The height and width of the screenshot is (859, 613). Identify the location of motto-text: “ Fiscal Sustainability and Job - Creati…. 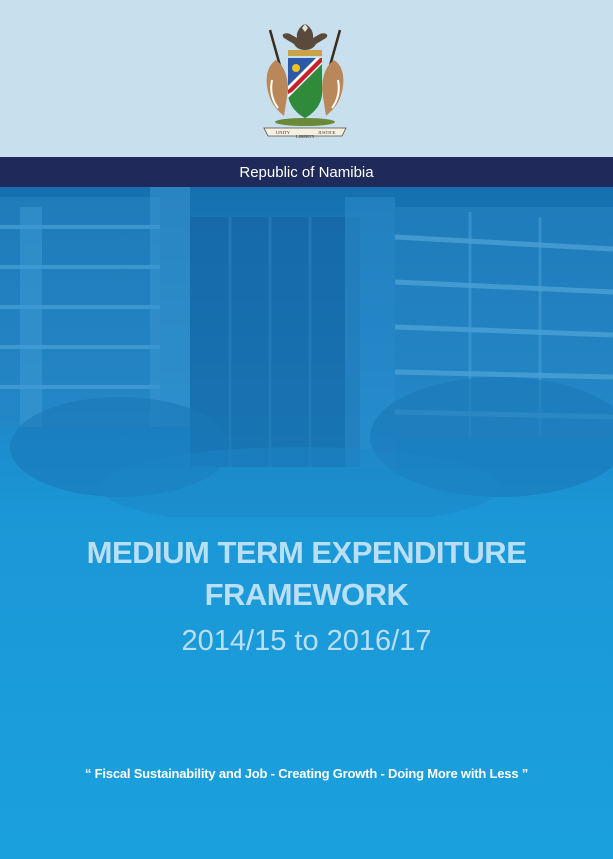
(306, 773).